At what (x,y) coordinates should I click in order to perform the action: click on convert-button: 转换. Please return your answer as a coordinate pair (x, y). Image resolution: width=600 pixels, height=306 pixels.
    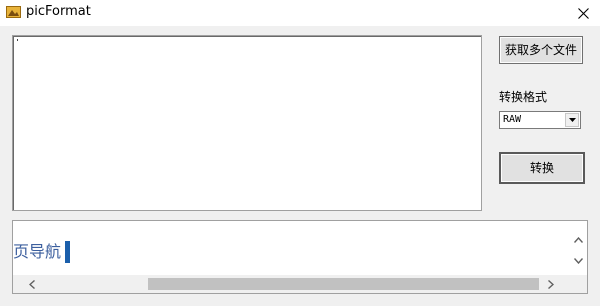
    Looking at the image, I should click on (542, 168).